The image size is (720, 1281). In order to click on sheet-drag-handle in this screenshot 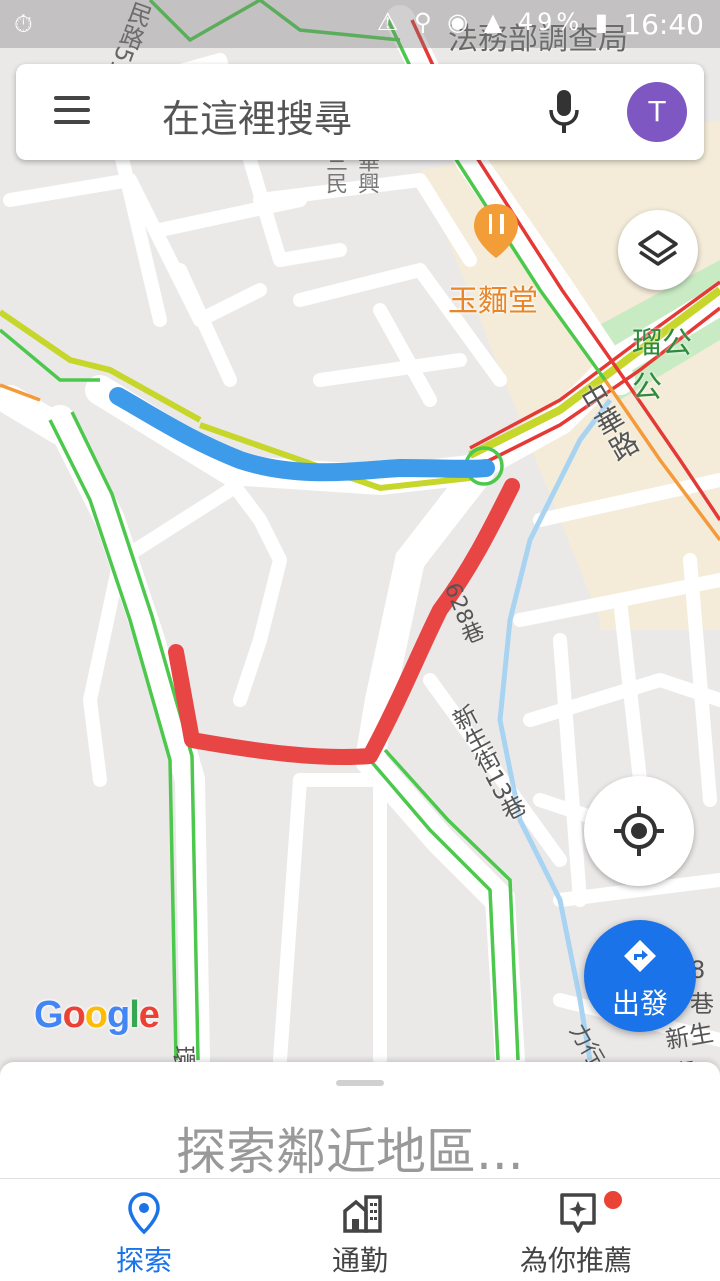, I will do `click(360, 1083)`.